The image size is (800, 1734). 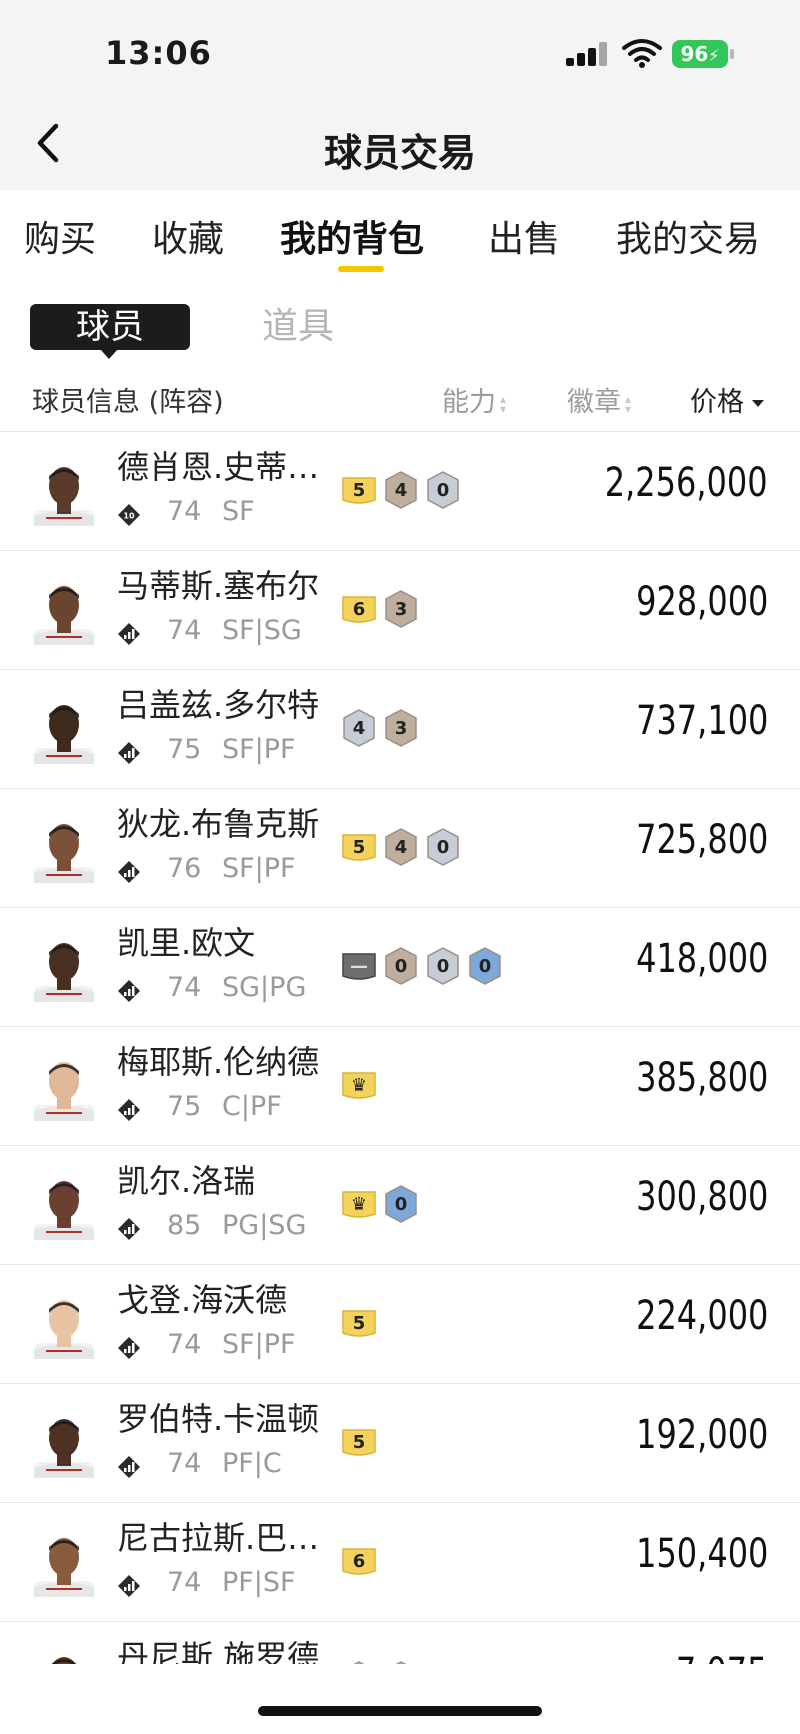 What do you see at coordinates (758, 403) in the screenshot?
I see `caret-down-icon` at bounding box center [758, 403].